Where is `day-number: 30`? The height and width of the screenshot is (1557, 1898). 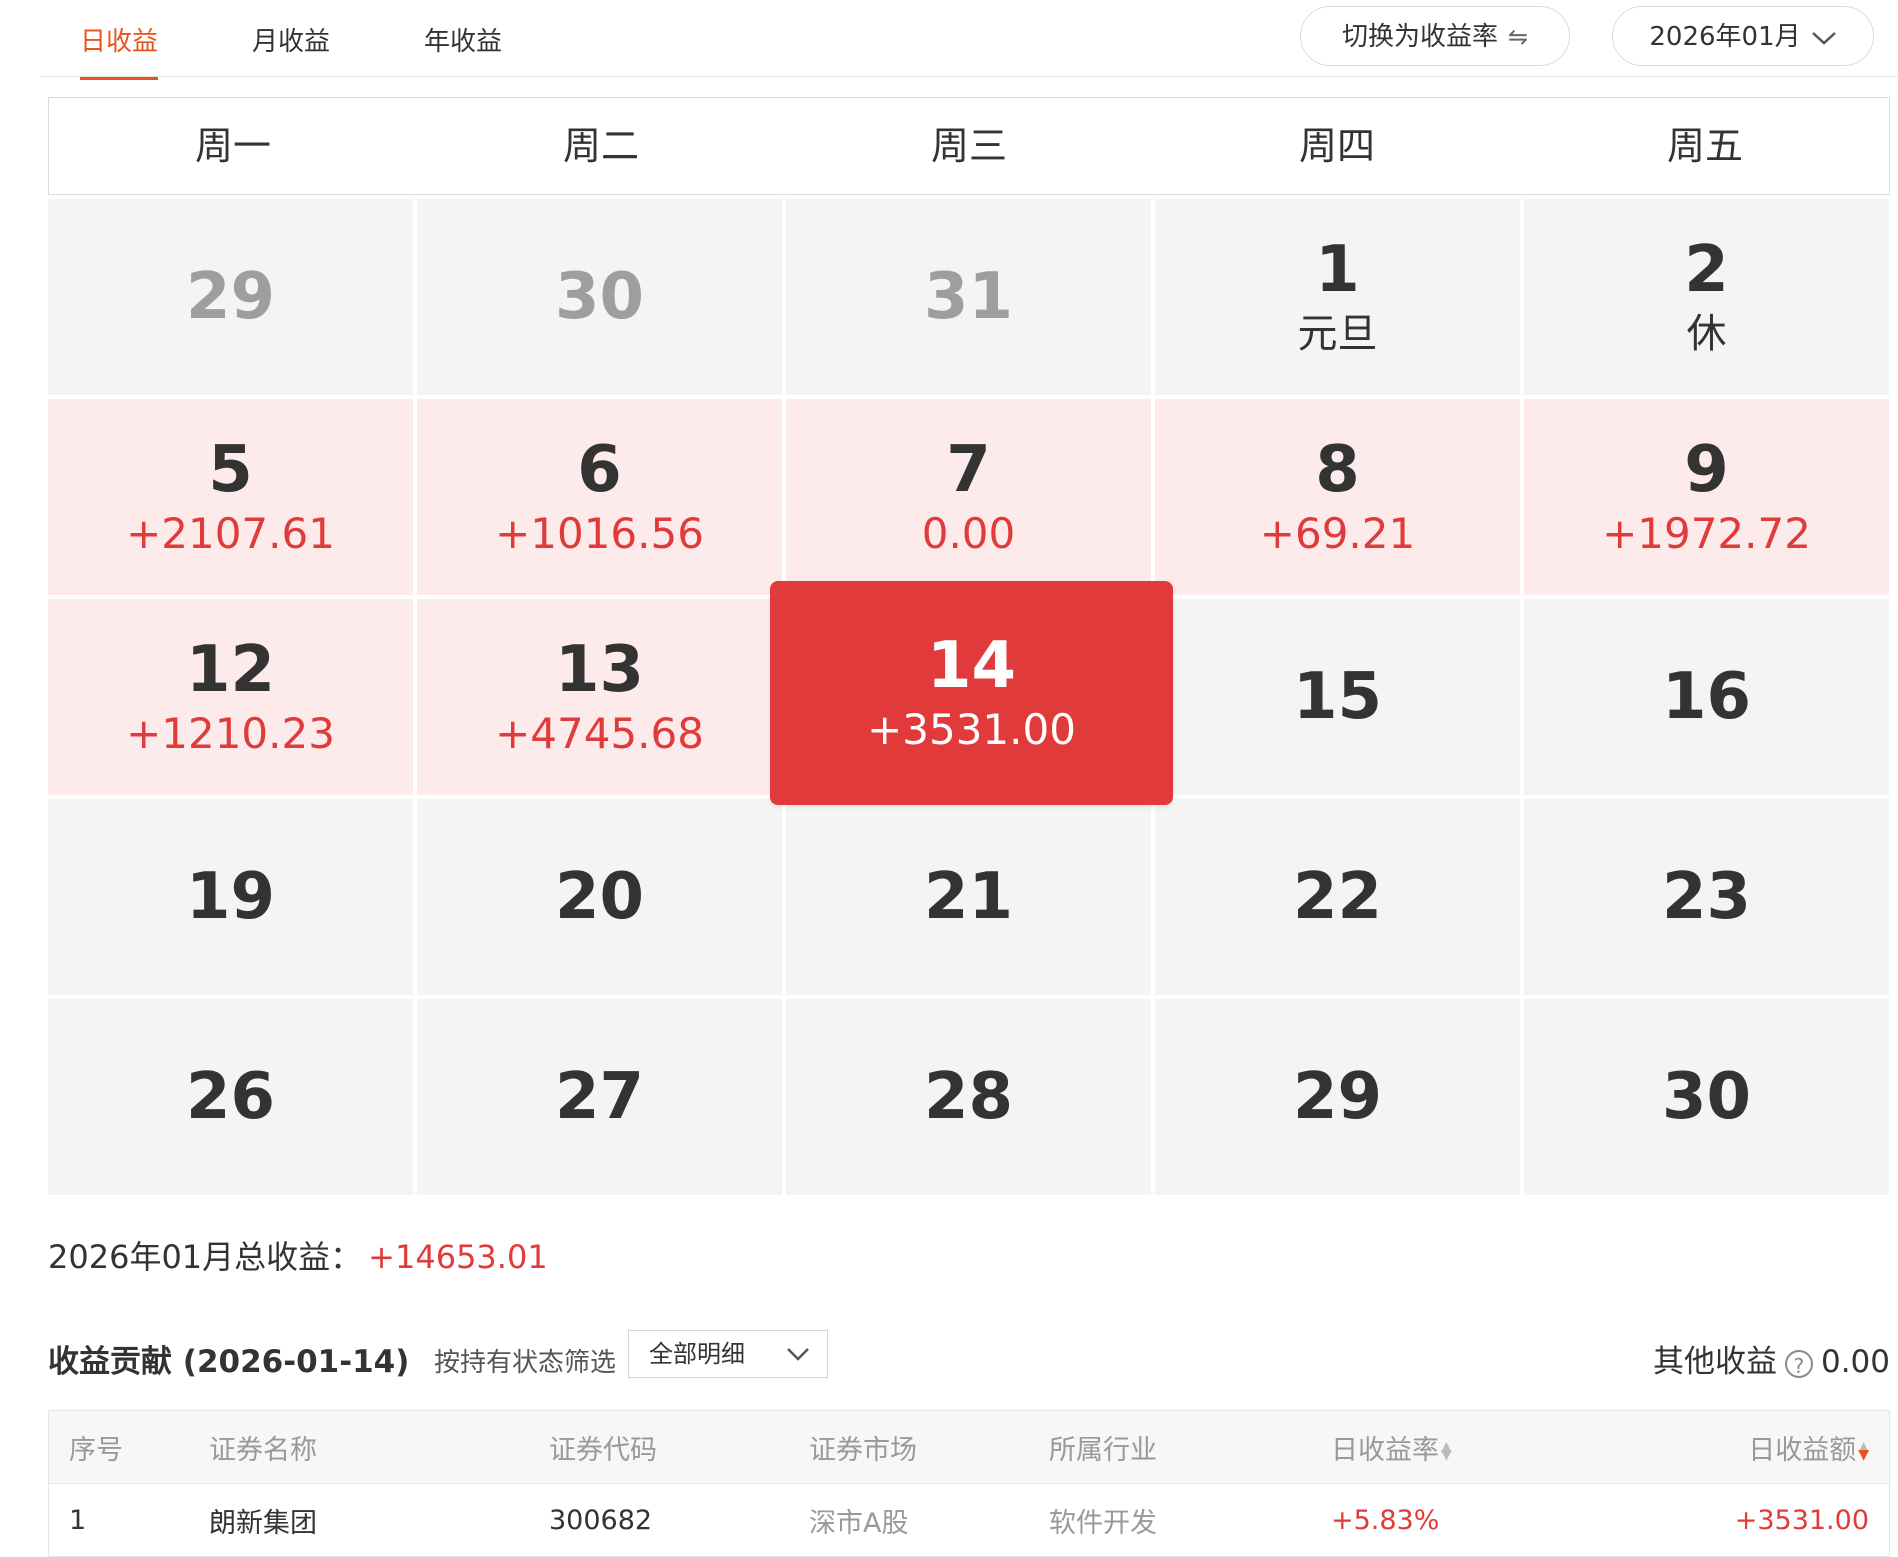
day-number: 30 is located at coordinates (1706, 1097).